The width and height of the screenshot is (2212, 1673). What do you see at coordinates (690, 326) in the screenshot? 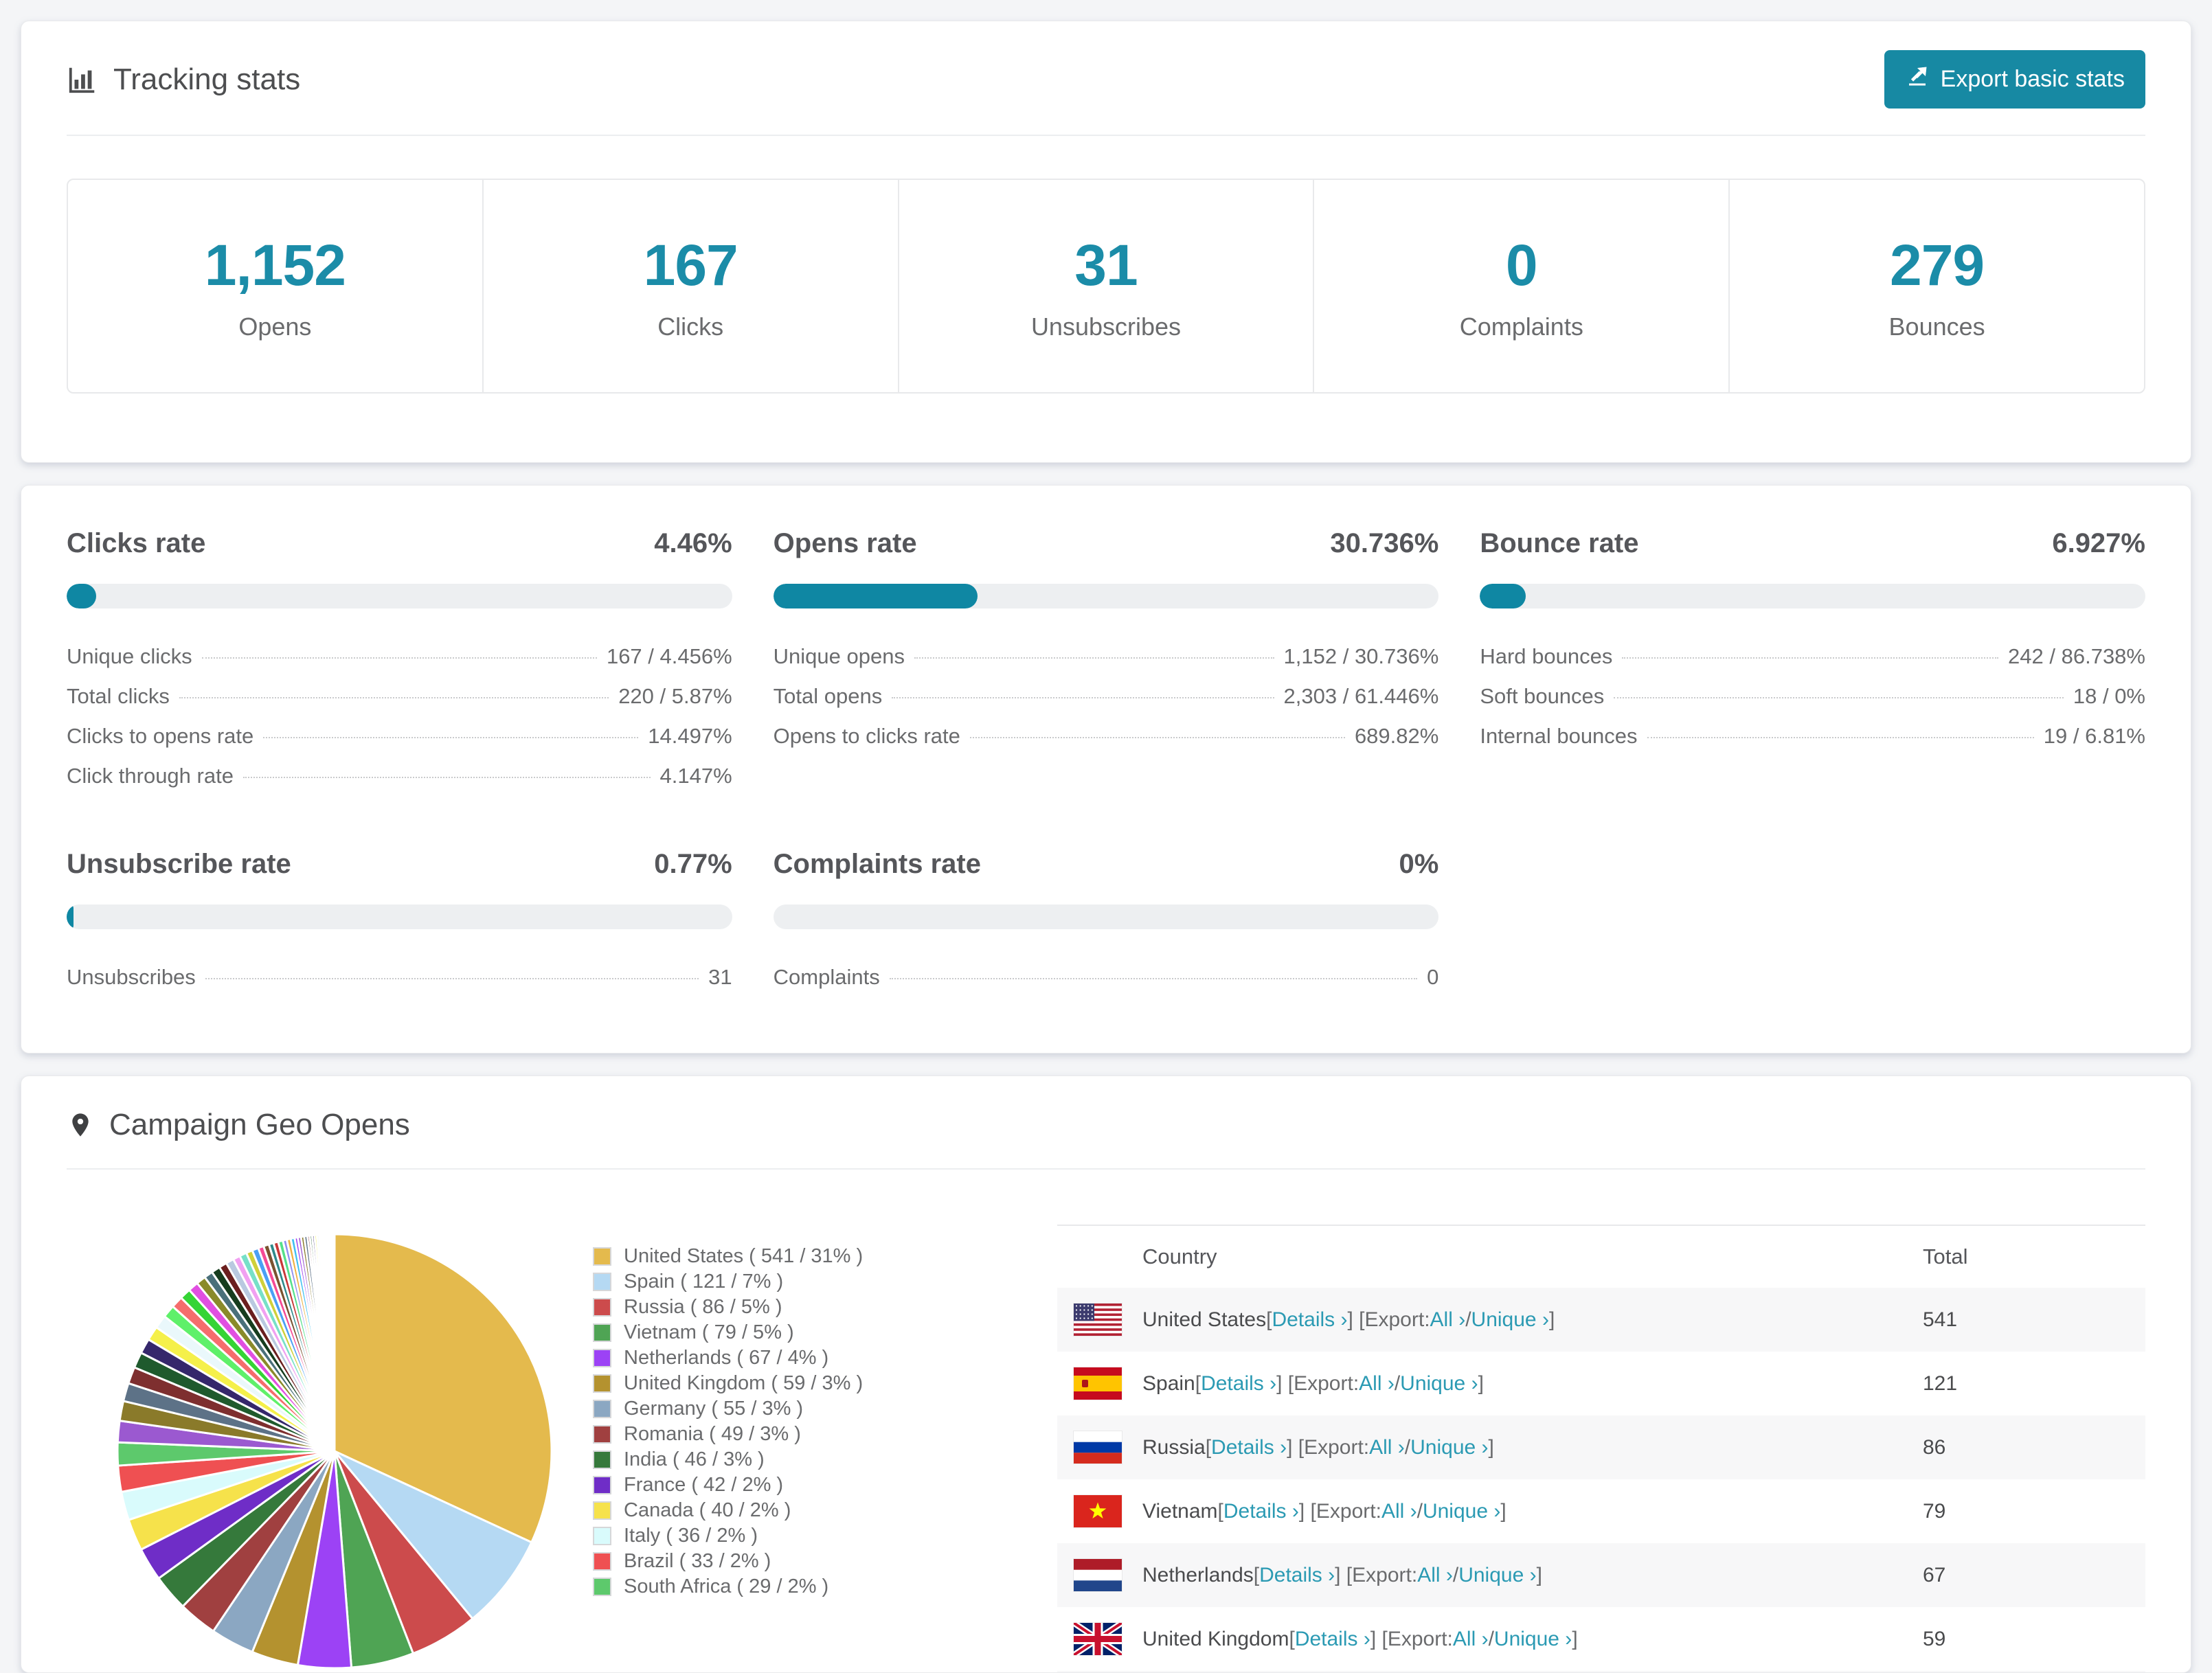
I see `stat-label: Clicks` at bounding box center [690, 326].